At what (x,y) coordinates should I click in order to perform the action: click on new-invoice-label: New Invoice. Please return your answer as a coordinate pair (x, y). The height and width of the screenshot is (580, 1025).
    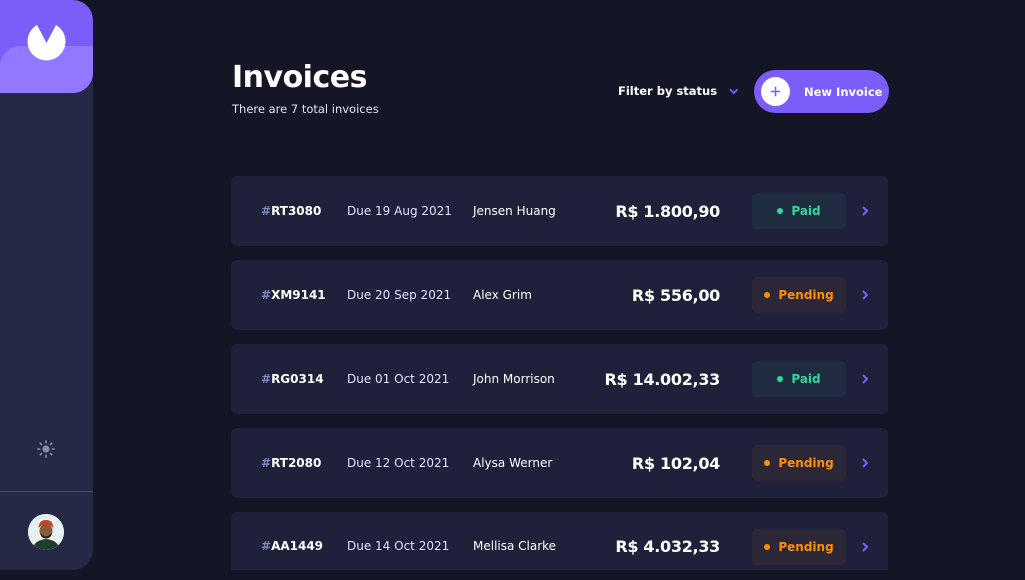
    Looking at the image, I should click on (843, 91).